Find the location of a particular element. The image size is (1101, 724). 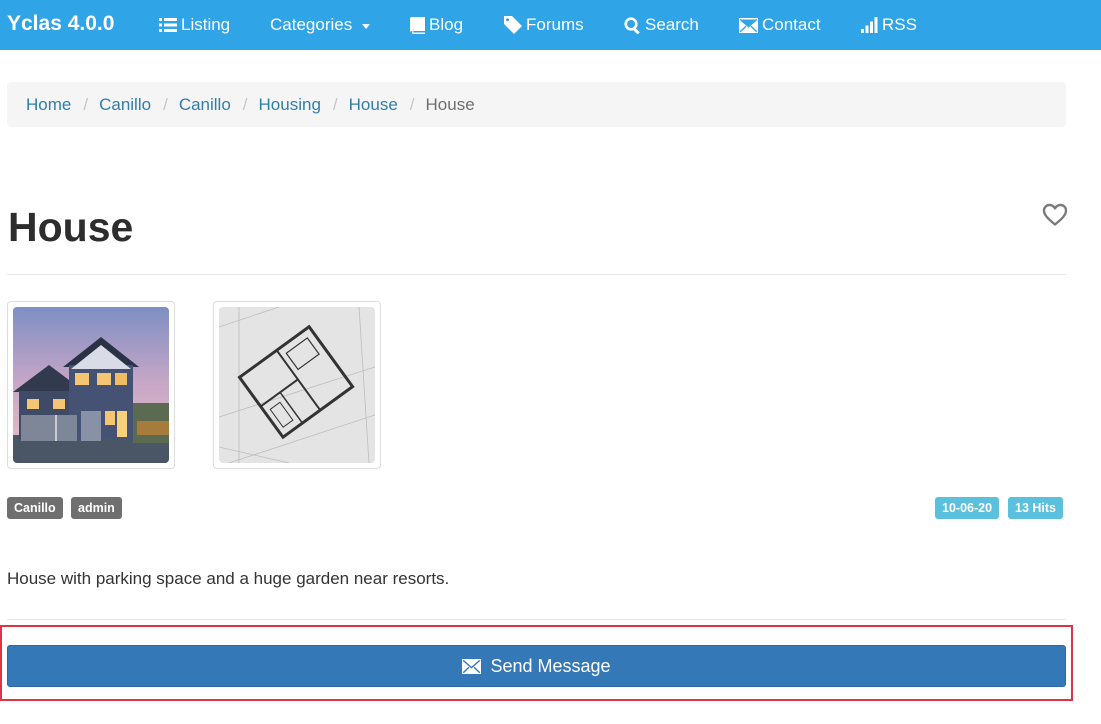

date-badge: 10-06-20 is located at coordinates (967, 508).